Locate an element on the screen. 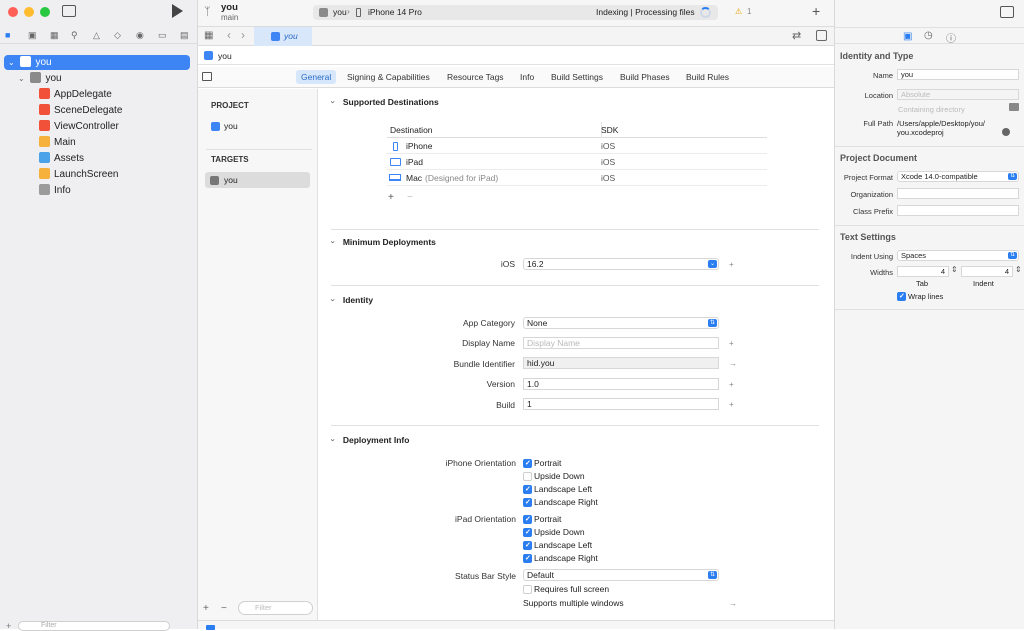  tab-info: Info is located at coordinates (527, 77).